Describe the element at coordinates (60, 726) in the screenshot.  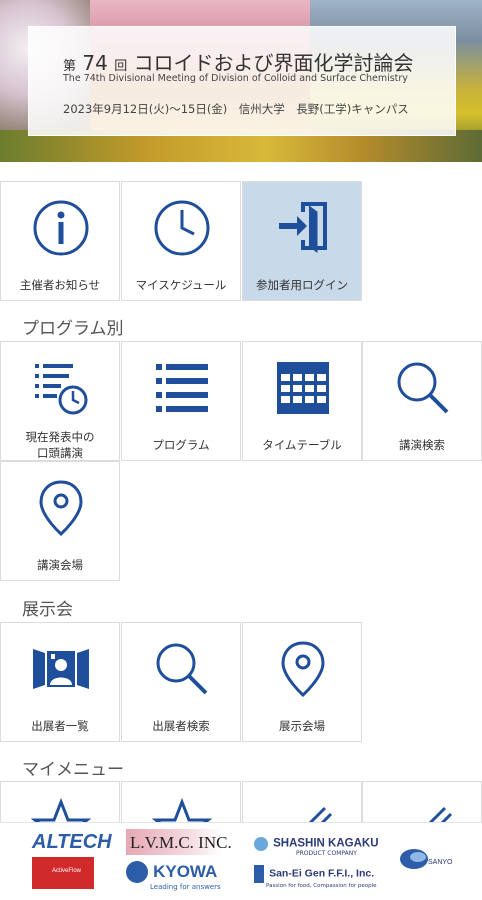
I see `exhibitor-list-label: 出展者一覧` at that location.